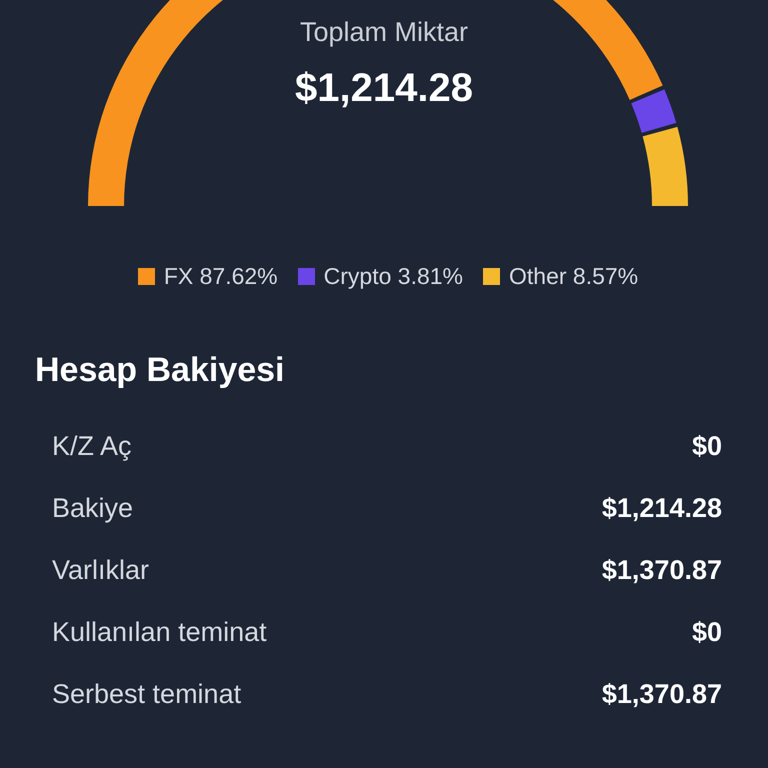 This screenshot has height=768, width=768. I want to click on balance-value: $1,214.28, so click(662, 509).